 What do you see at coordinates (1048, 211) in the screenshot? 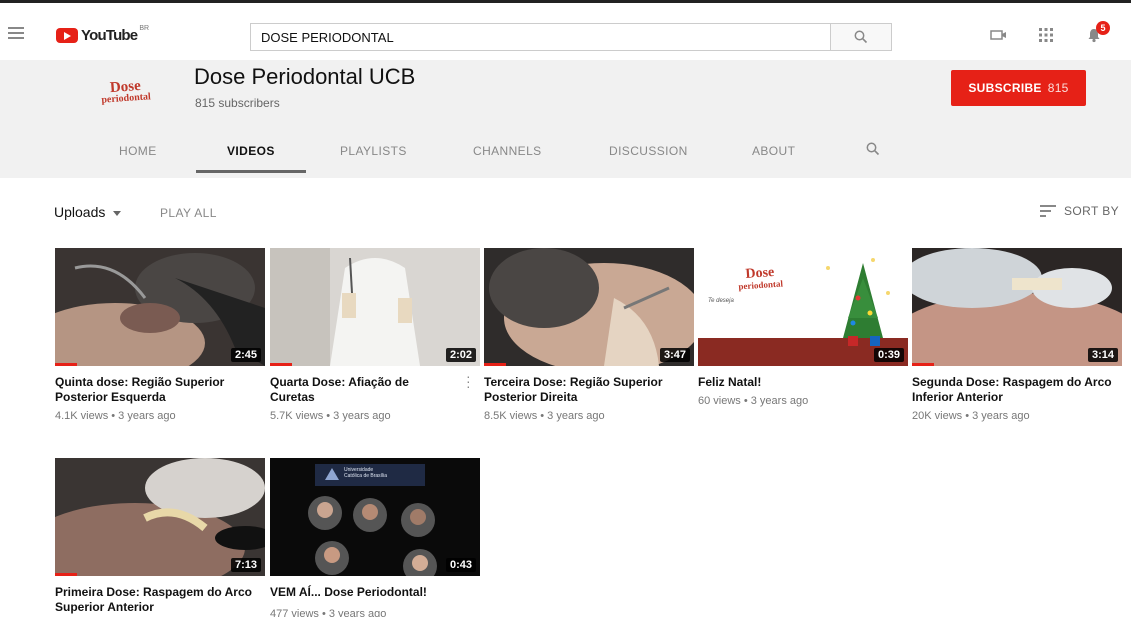
I see `sort-icon` at bounding box center [1048, 211].